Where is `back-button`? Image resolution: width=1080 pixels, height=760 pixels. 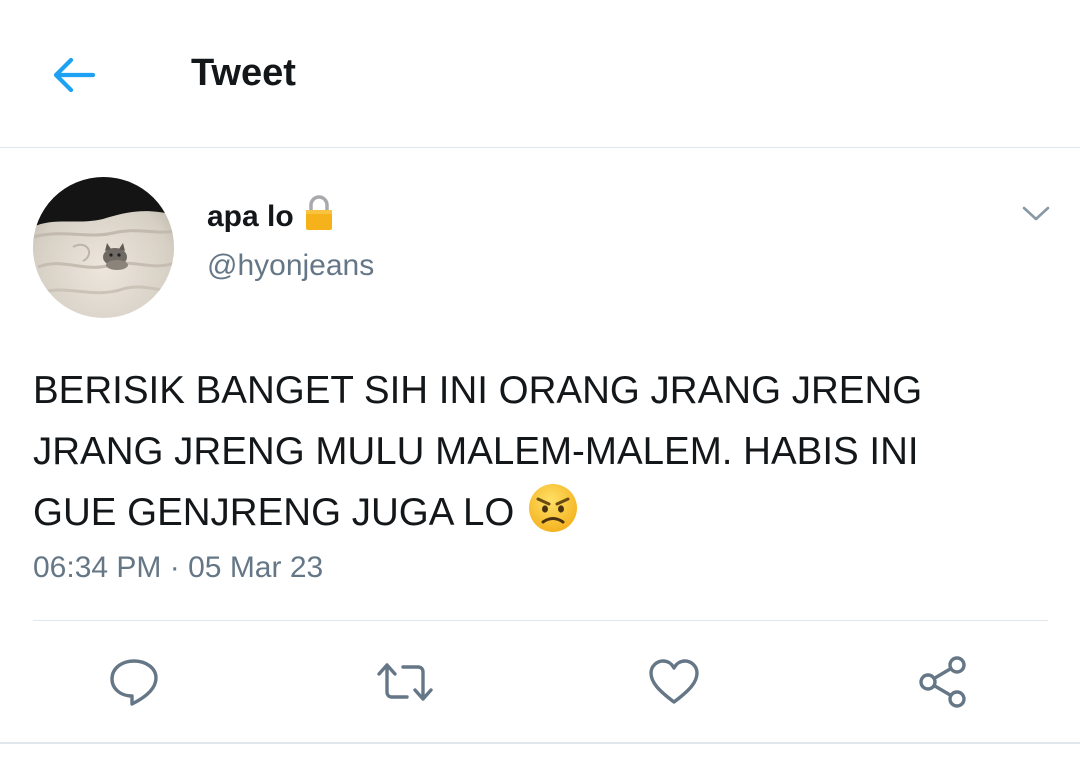
back-button is located at coordinates (74, 75).